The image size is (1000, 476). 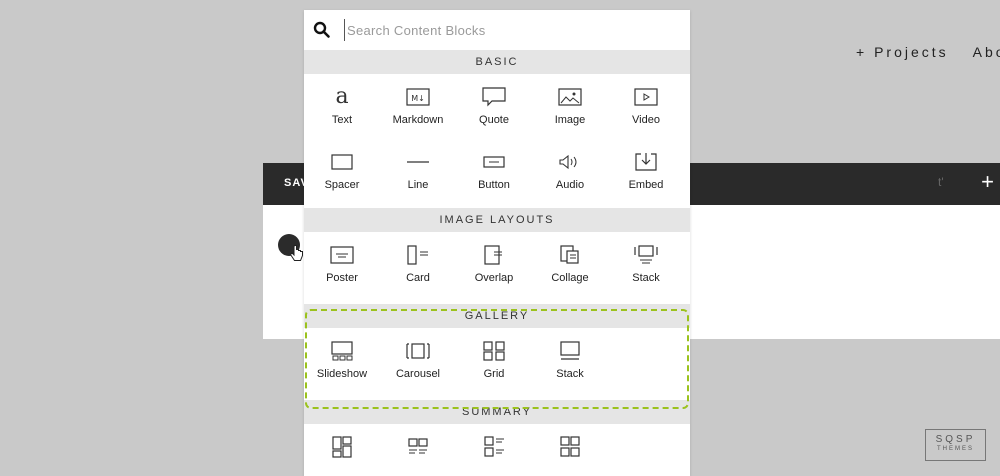 I want to click on block-label: Card, so click(x=418, y=278).